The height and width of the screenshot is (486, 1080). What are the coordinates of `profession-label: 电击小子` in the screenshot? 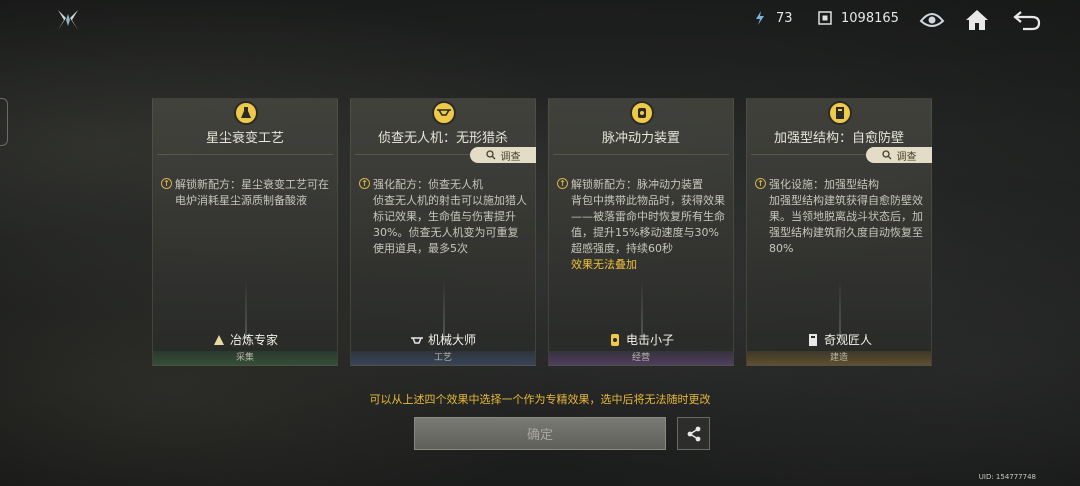 It's located at (641, 339).